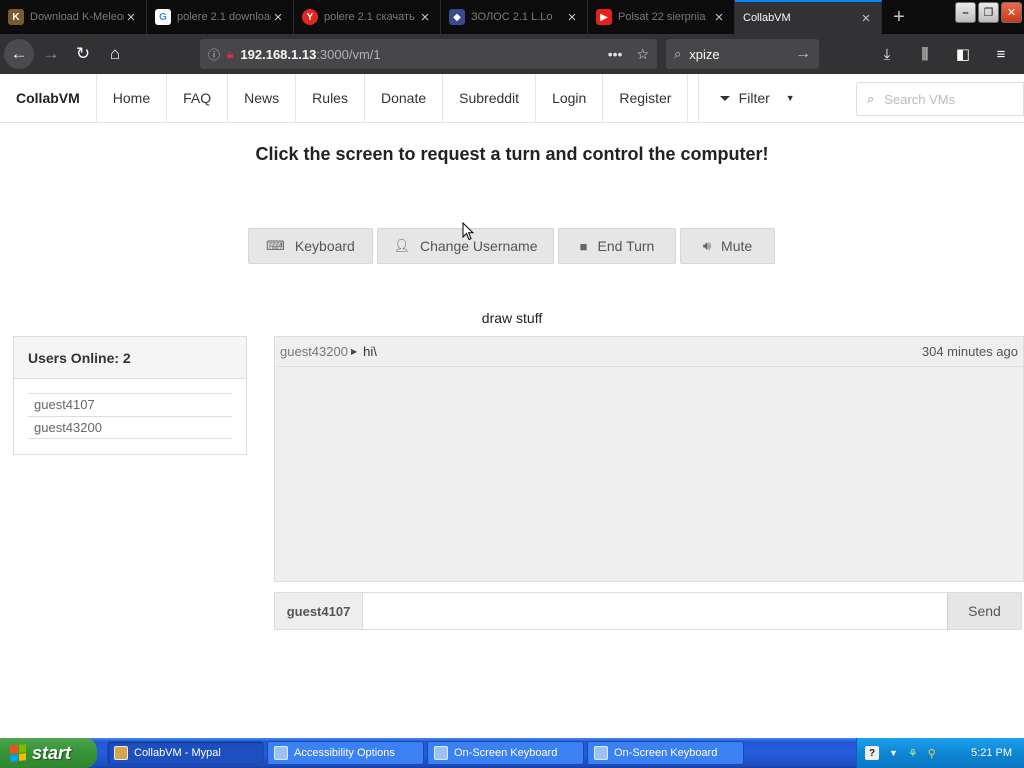 This screenshot has width=1024, height=768. Describe the element at coordinates (319, 611) in the screenshot. I see `chat-username-label: guest4107` at that location.